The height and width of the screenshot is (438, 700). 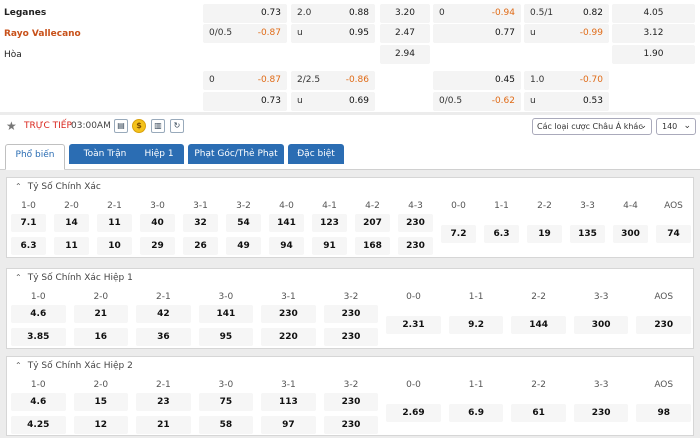 I want to click on score-odds-home: 54, so click(x=243, y=223).